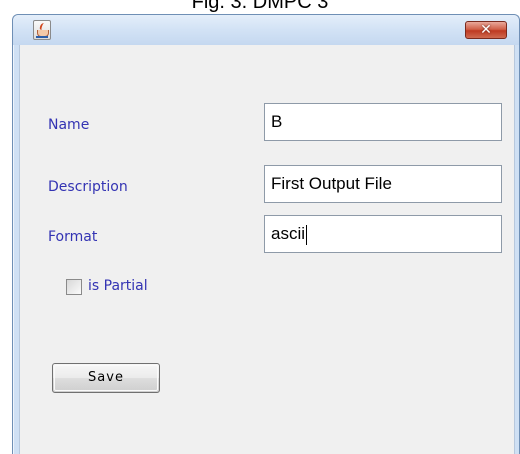  I want to click on is-partial-label: is Partial, so click(118, 286).